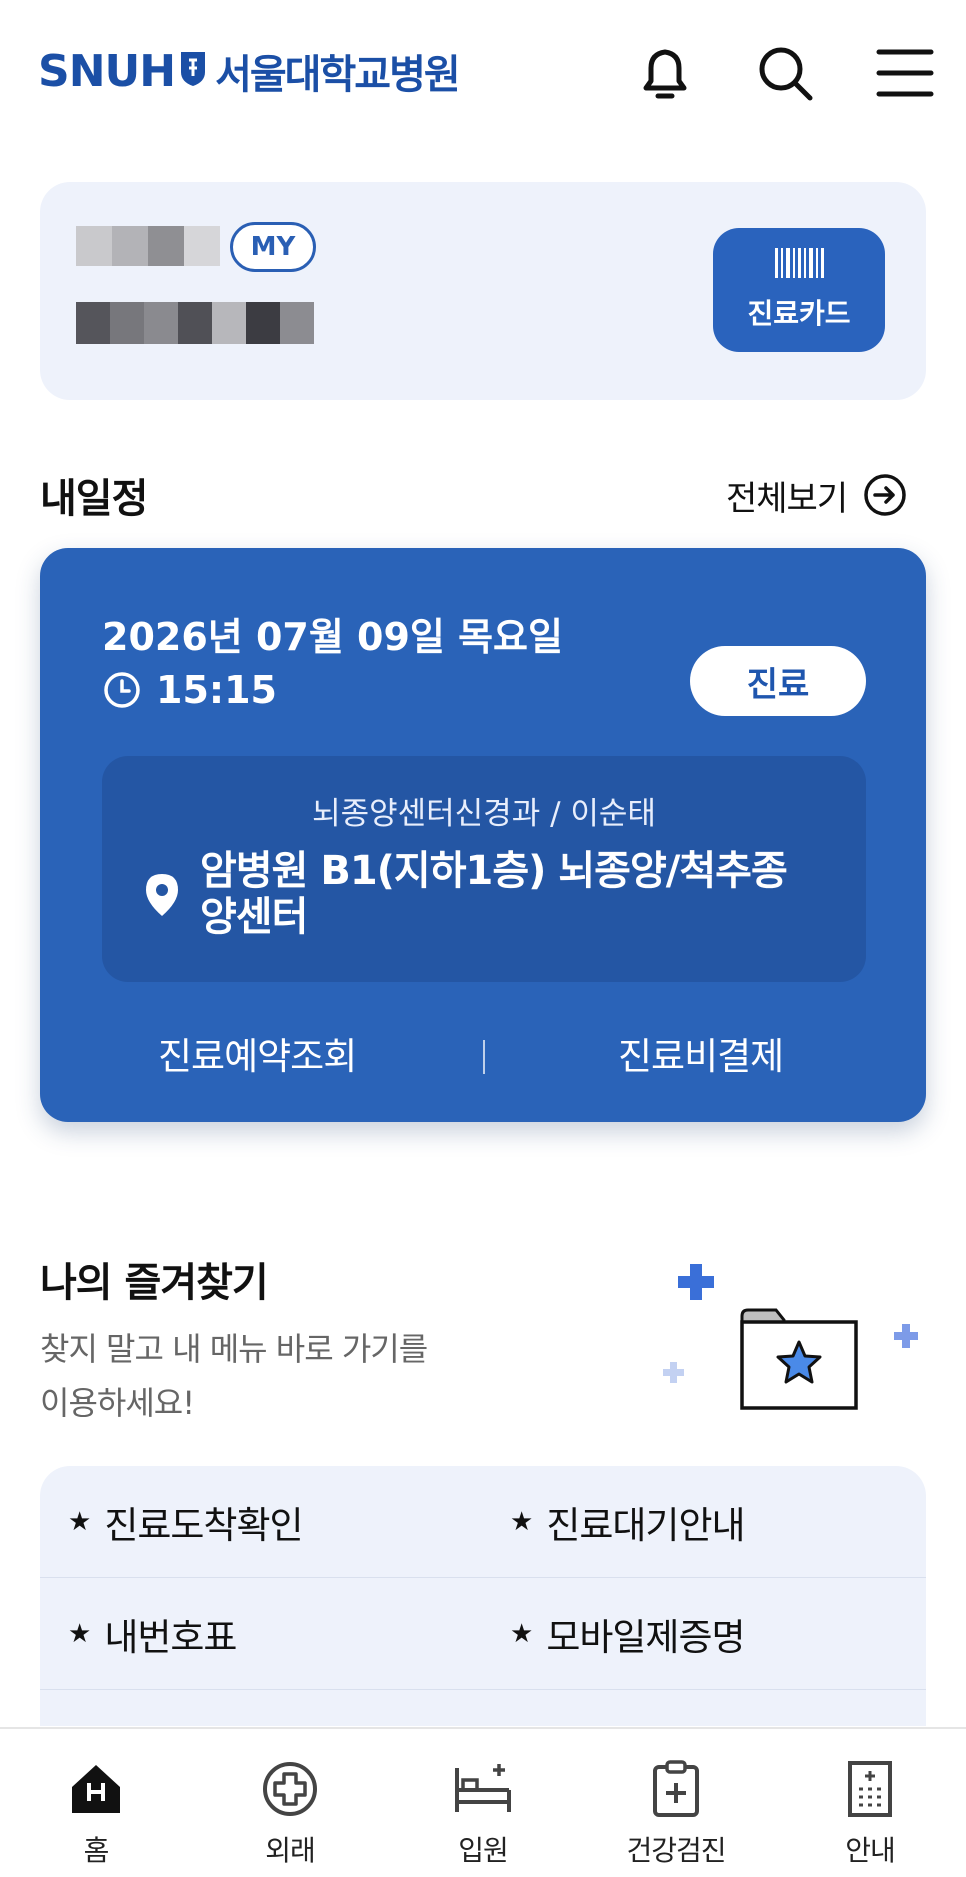 The width and height of the screenshot is (966, 1877). I want to click on favorite-label: 진료도착확인, so click(203, 1525).